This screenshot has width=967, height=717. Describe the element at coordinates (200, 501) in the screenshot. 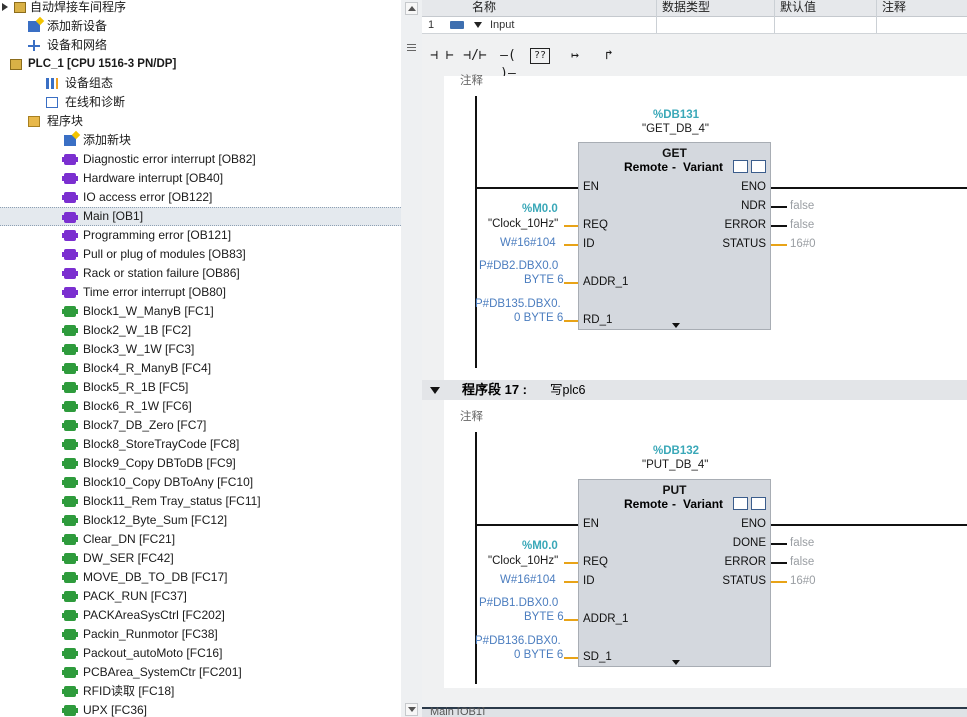

I see `tree-item: Block11_Rem Tray_status [FC11]` at that location.